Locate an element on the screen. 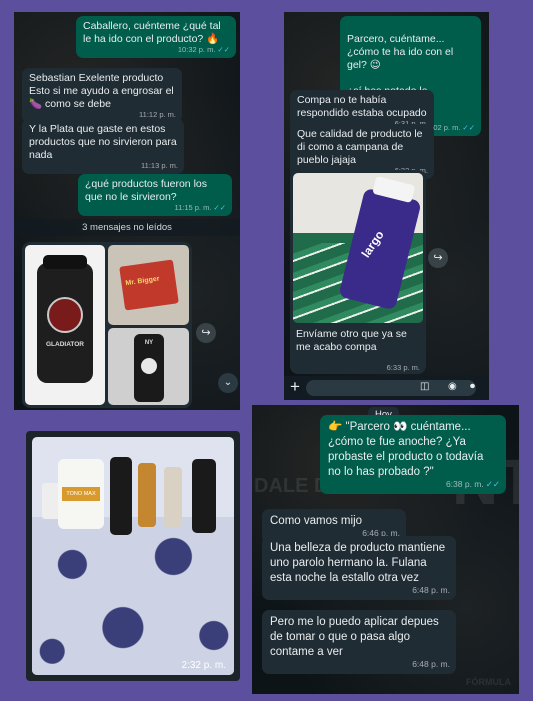  photo-box: Mr. Bigger is located at coordinates (148, 285).